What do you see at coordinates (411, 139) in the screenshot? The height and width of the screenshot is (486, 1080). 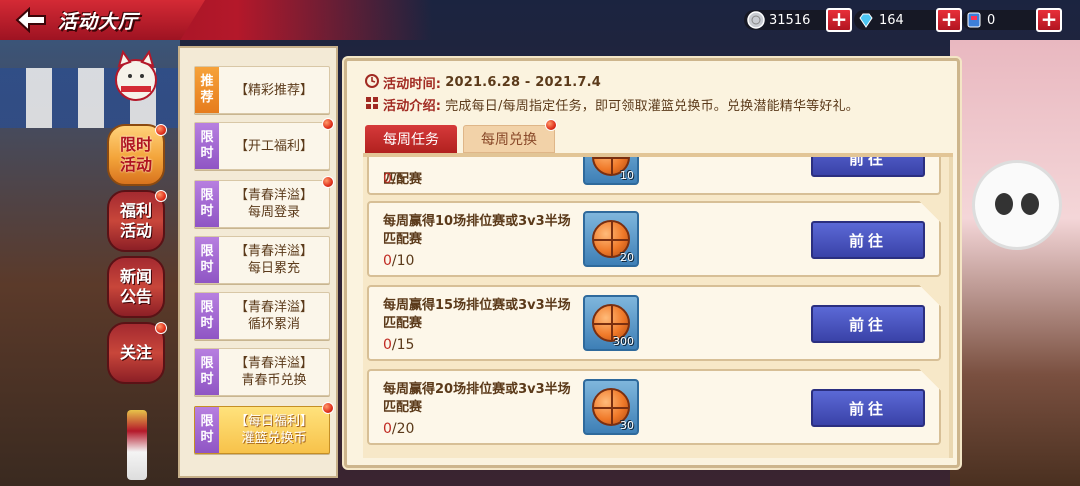 I see `tab-weekly-tasks: 每周任务` at bounding box center [411, 139].